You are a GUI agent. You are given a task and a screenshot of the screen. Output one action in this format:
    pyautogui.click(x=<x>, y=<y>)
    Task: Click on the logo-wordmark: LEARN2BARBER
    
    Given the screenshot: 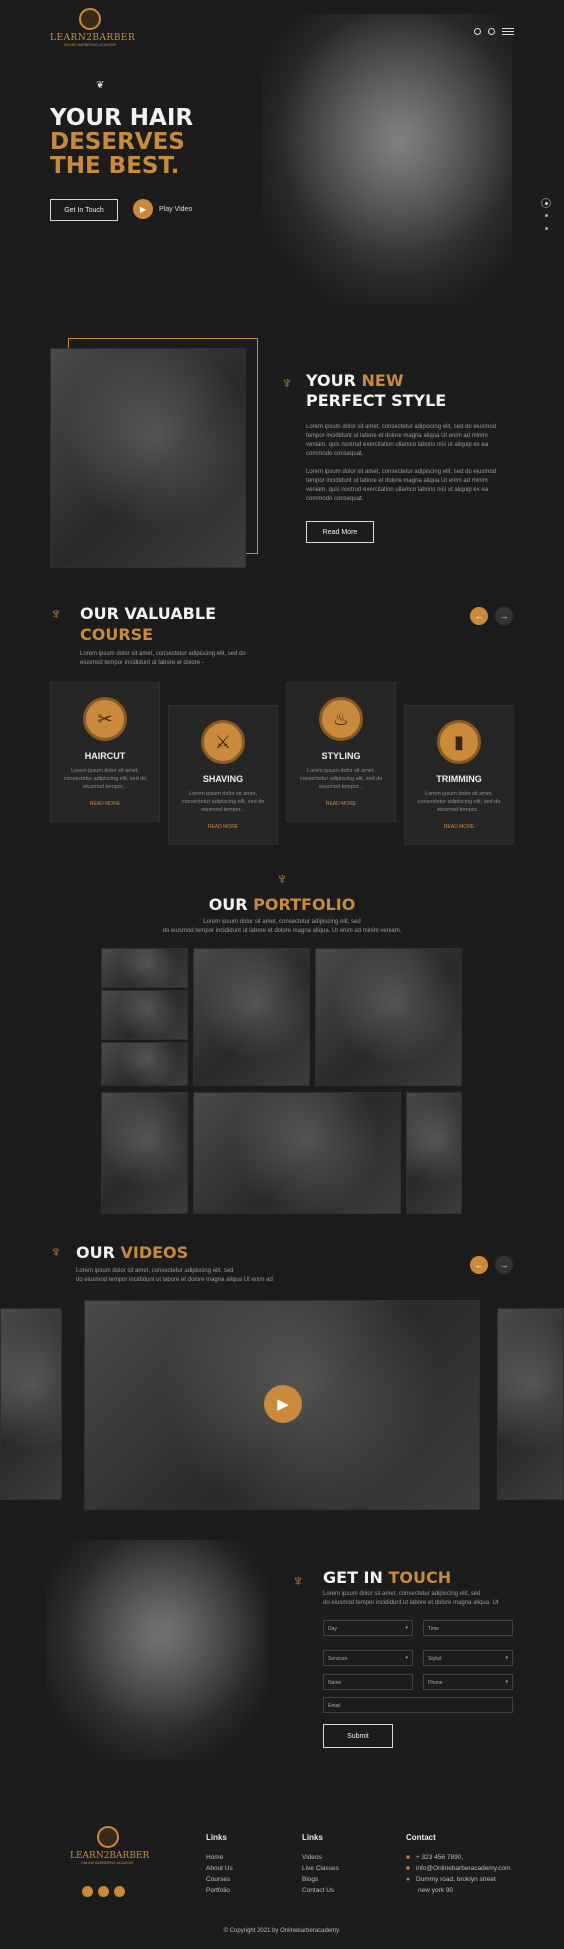 What is the action you would take?
    pyautogui.click(x=93, y=38)
    